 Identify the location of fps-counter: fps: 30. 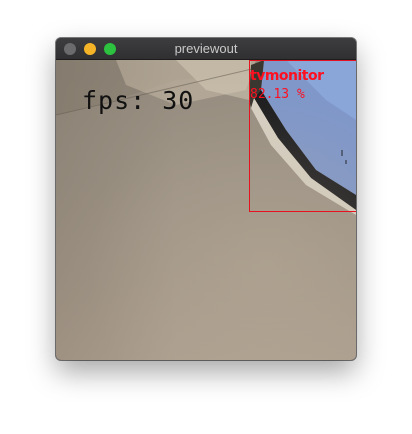
(138, 100).